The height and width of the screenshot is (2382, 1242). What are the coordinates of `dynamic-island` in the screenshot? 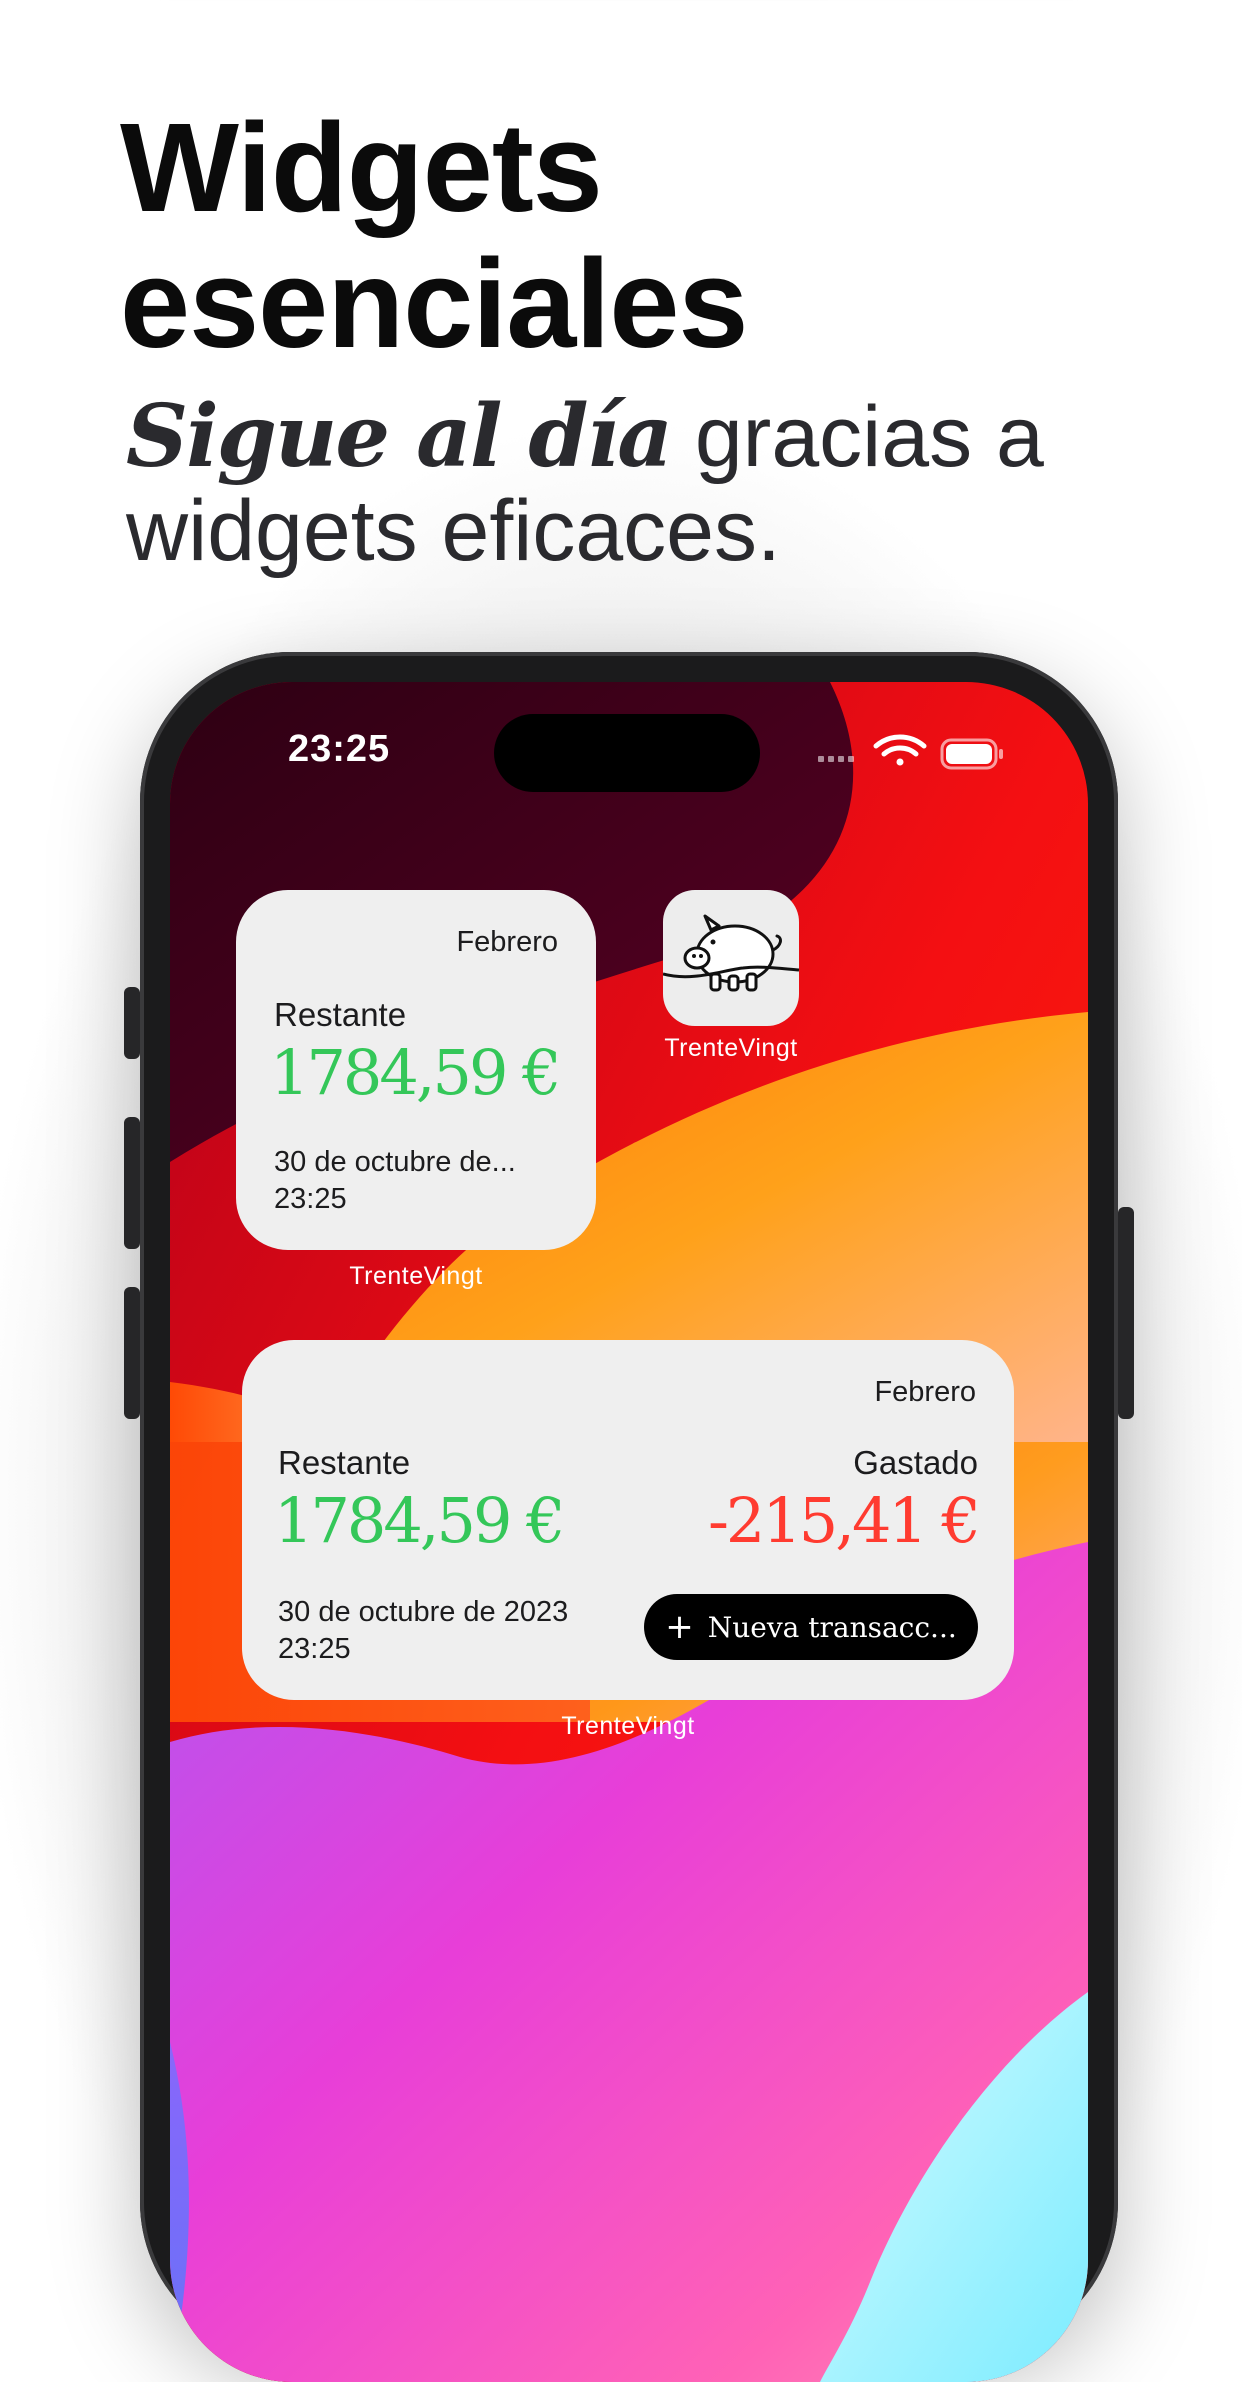 It's located at (627, 753).